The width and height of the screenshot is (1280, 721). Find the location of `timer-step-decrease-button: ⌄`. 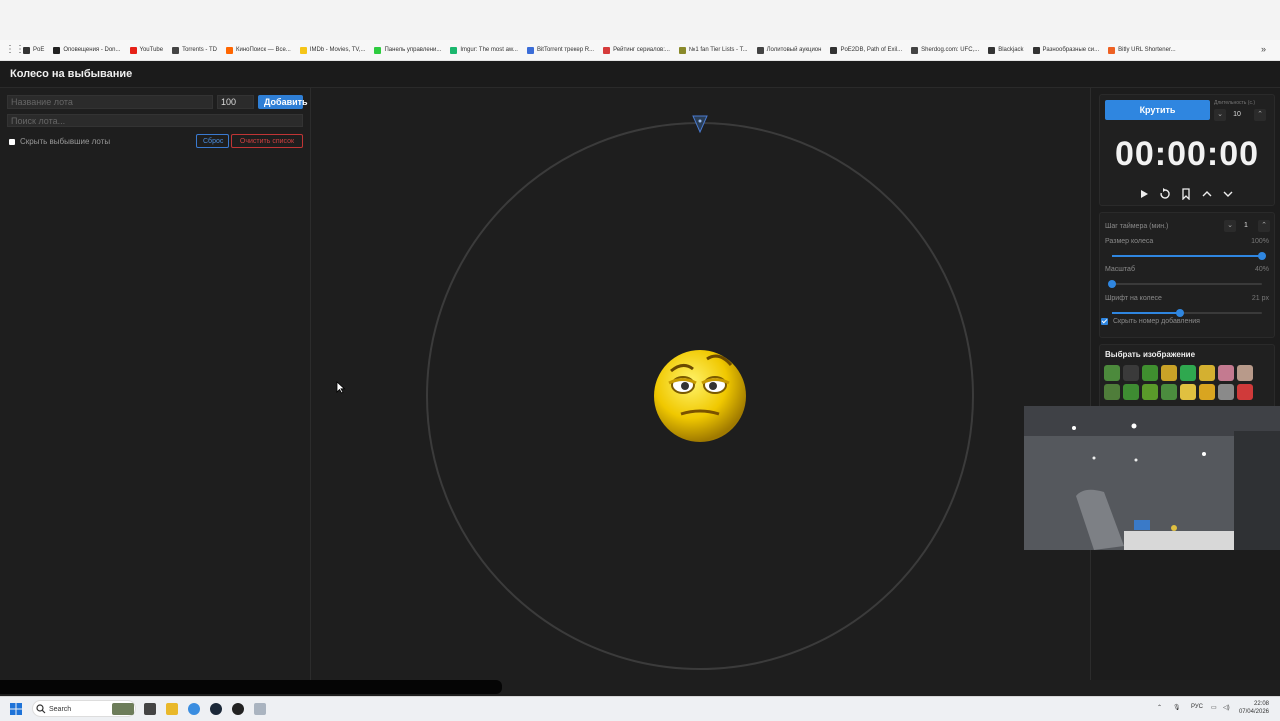

timer-step-decrease-button: ⌄ is located at coordinates (1230, 226).